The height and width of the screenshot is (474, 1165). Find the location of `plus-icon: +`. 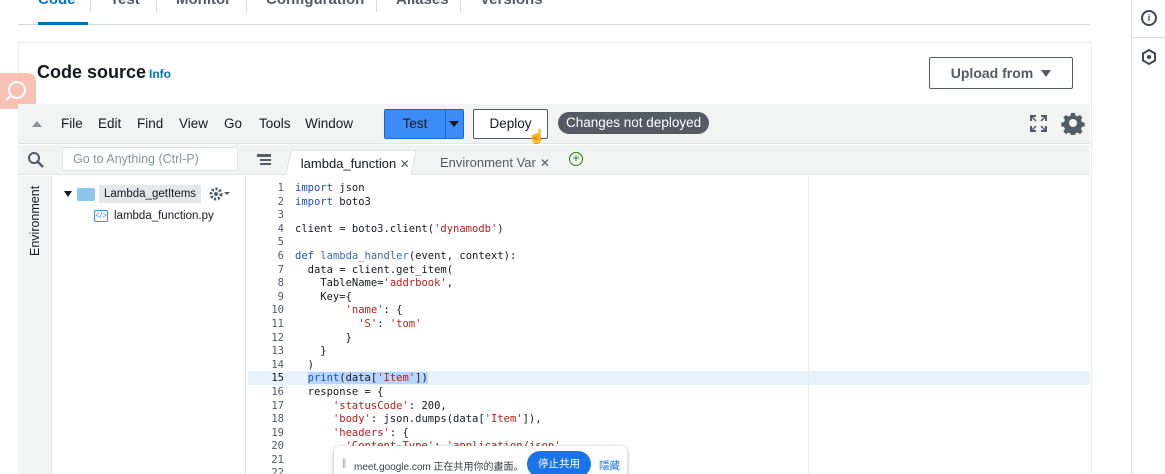

plus-icon: + is located at coordinates (576, 159).